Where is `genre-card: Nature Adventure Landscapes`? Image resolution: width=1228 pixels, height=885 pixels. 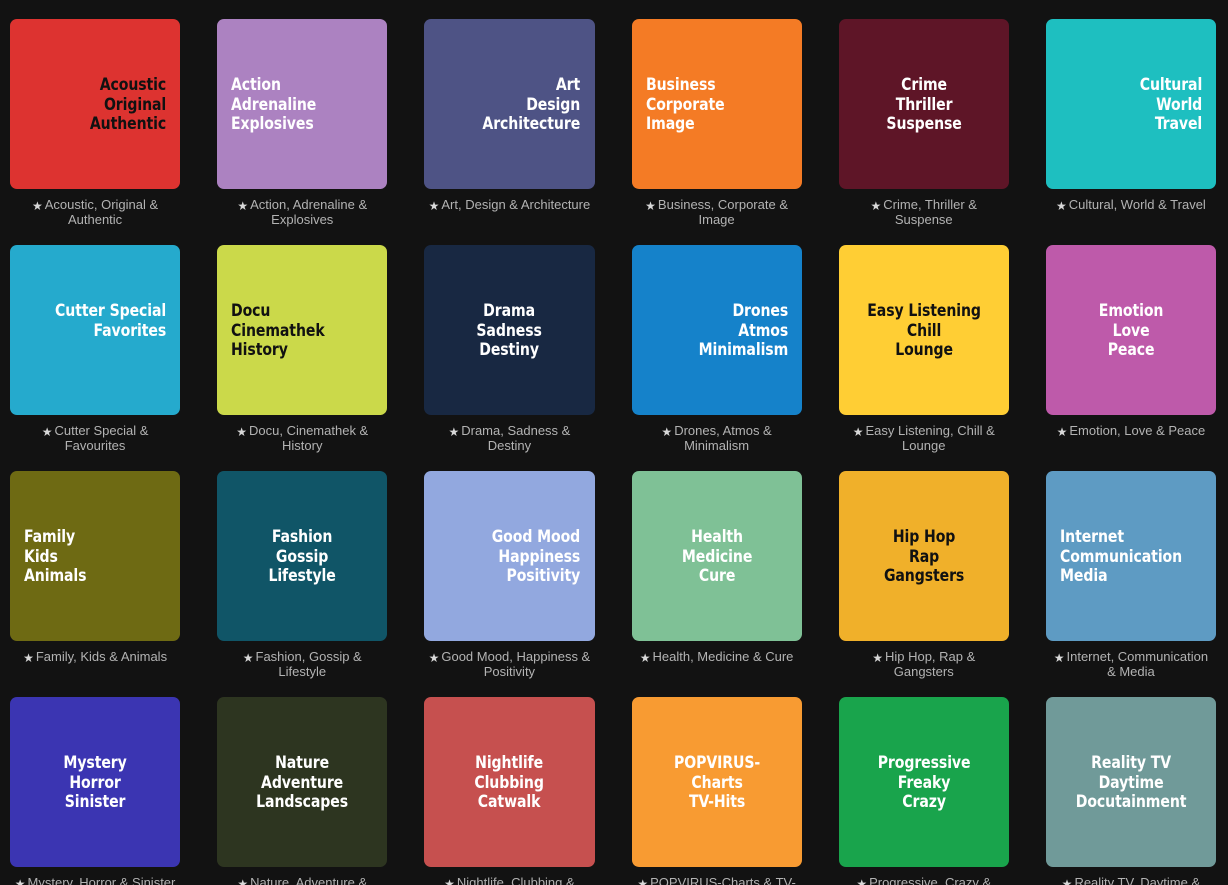 genre-card: Nature Adventure Landscapes is located at coordinates (302, 782).